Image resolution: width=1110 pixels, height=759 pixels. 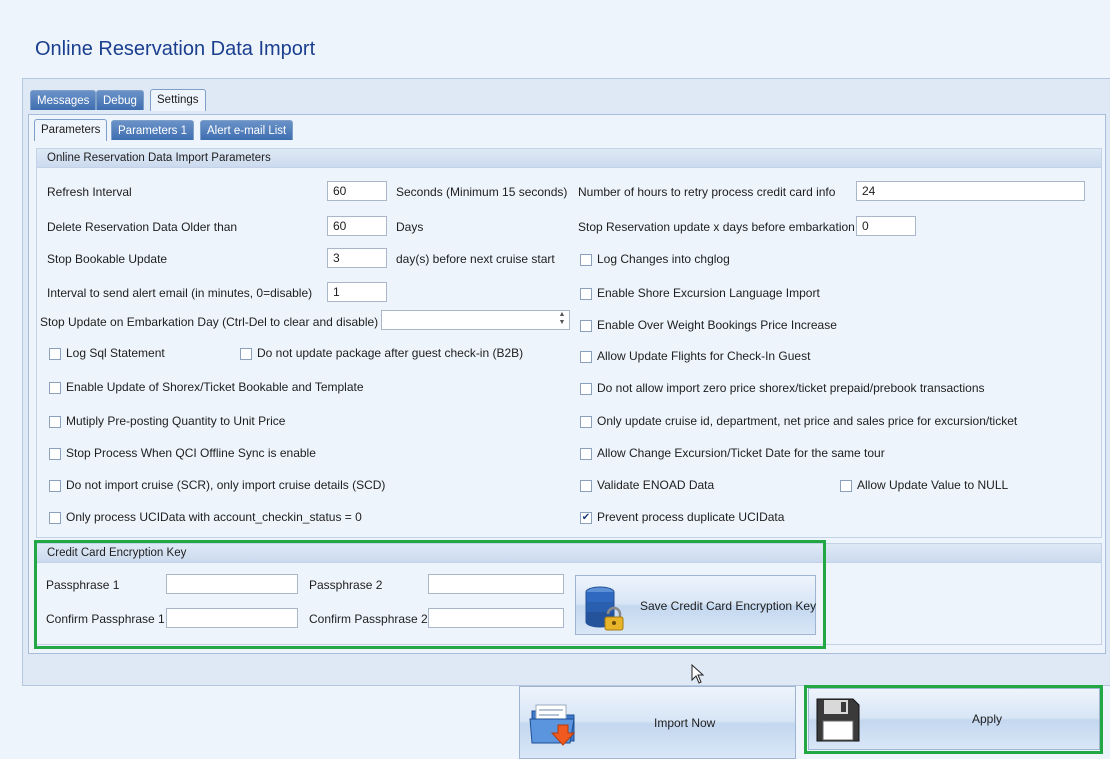 I want to click on import-now-button: Import Now, so click(x=657, y=722).